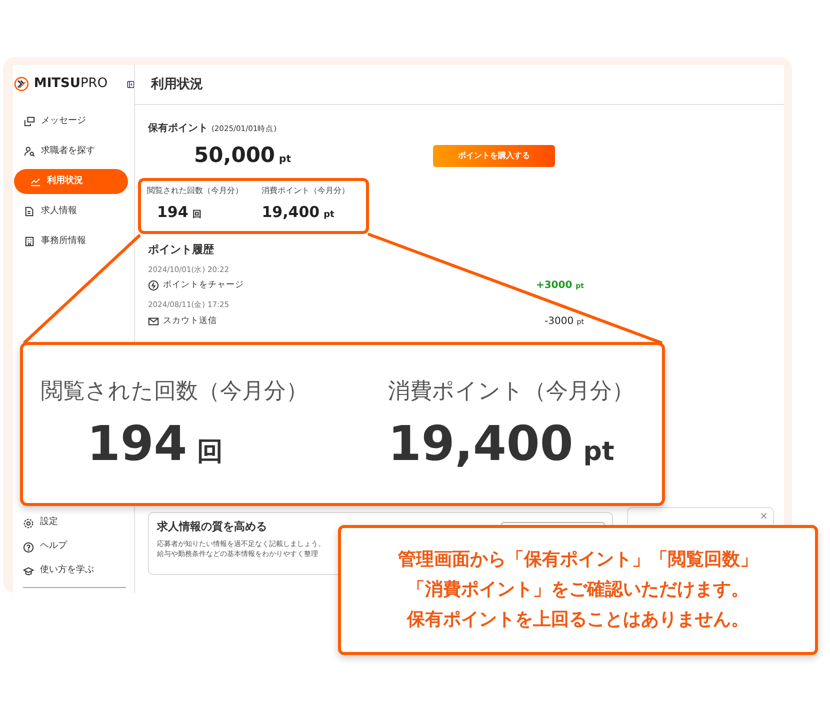  I want to click on sidebar-item: メッセージ, so click(71, 121).